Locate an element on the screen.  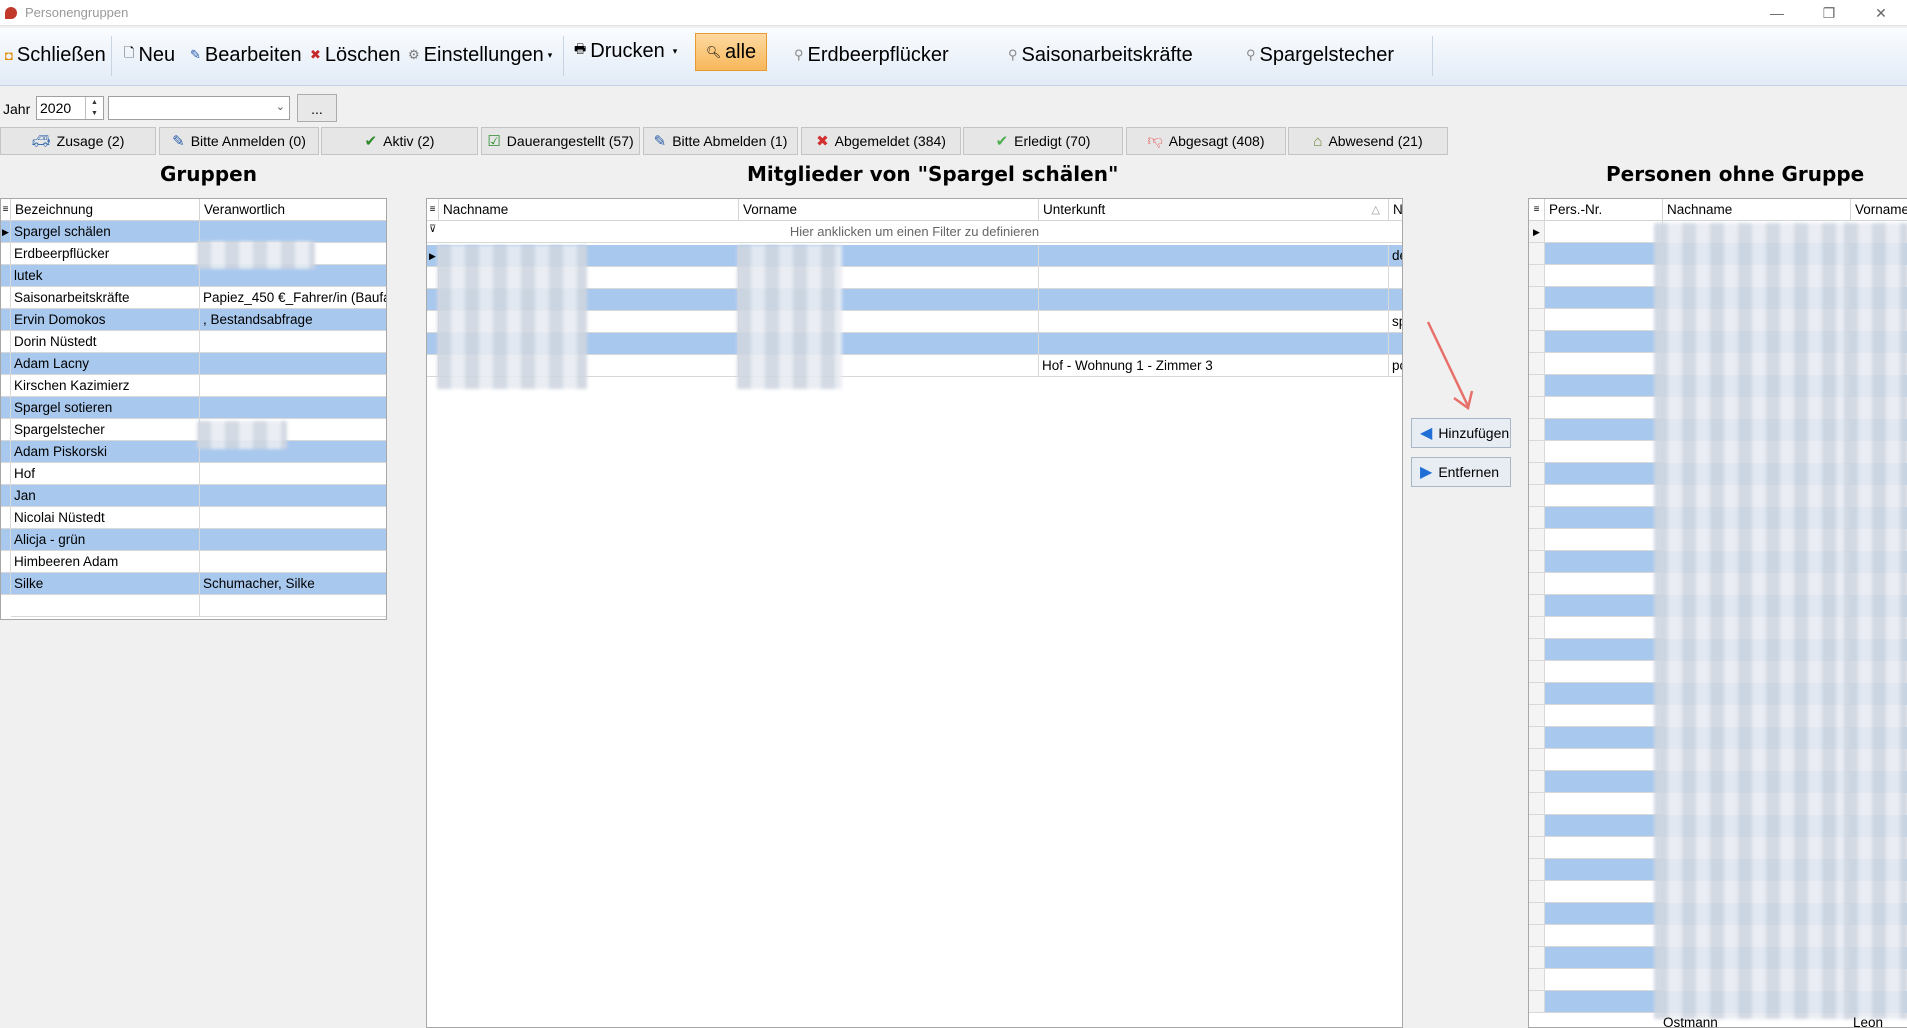
table-row: Himbeeren Adam is located at coordinates (193, 562).